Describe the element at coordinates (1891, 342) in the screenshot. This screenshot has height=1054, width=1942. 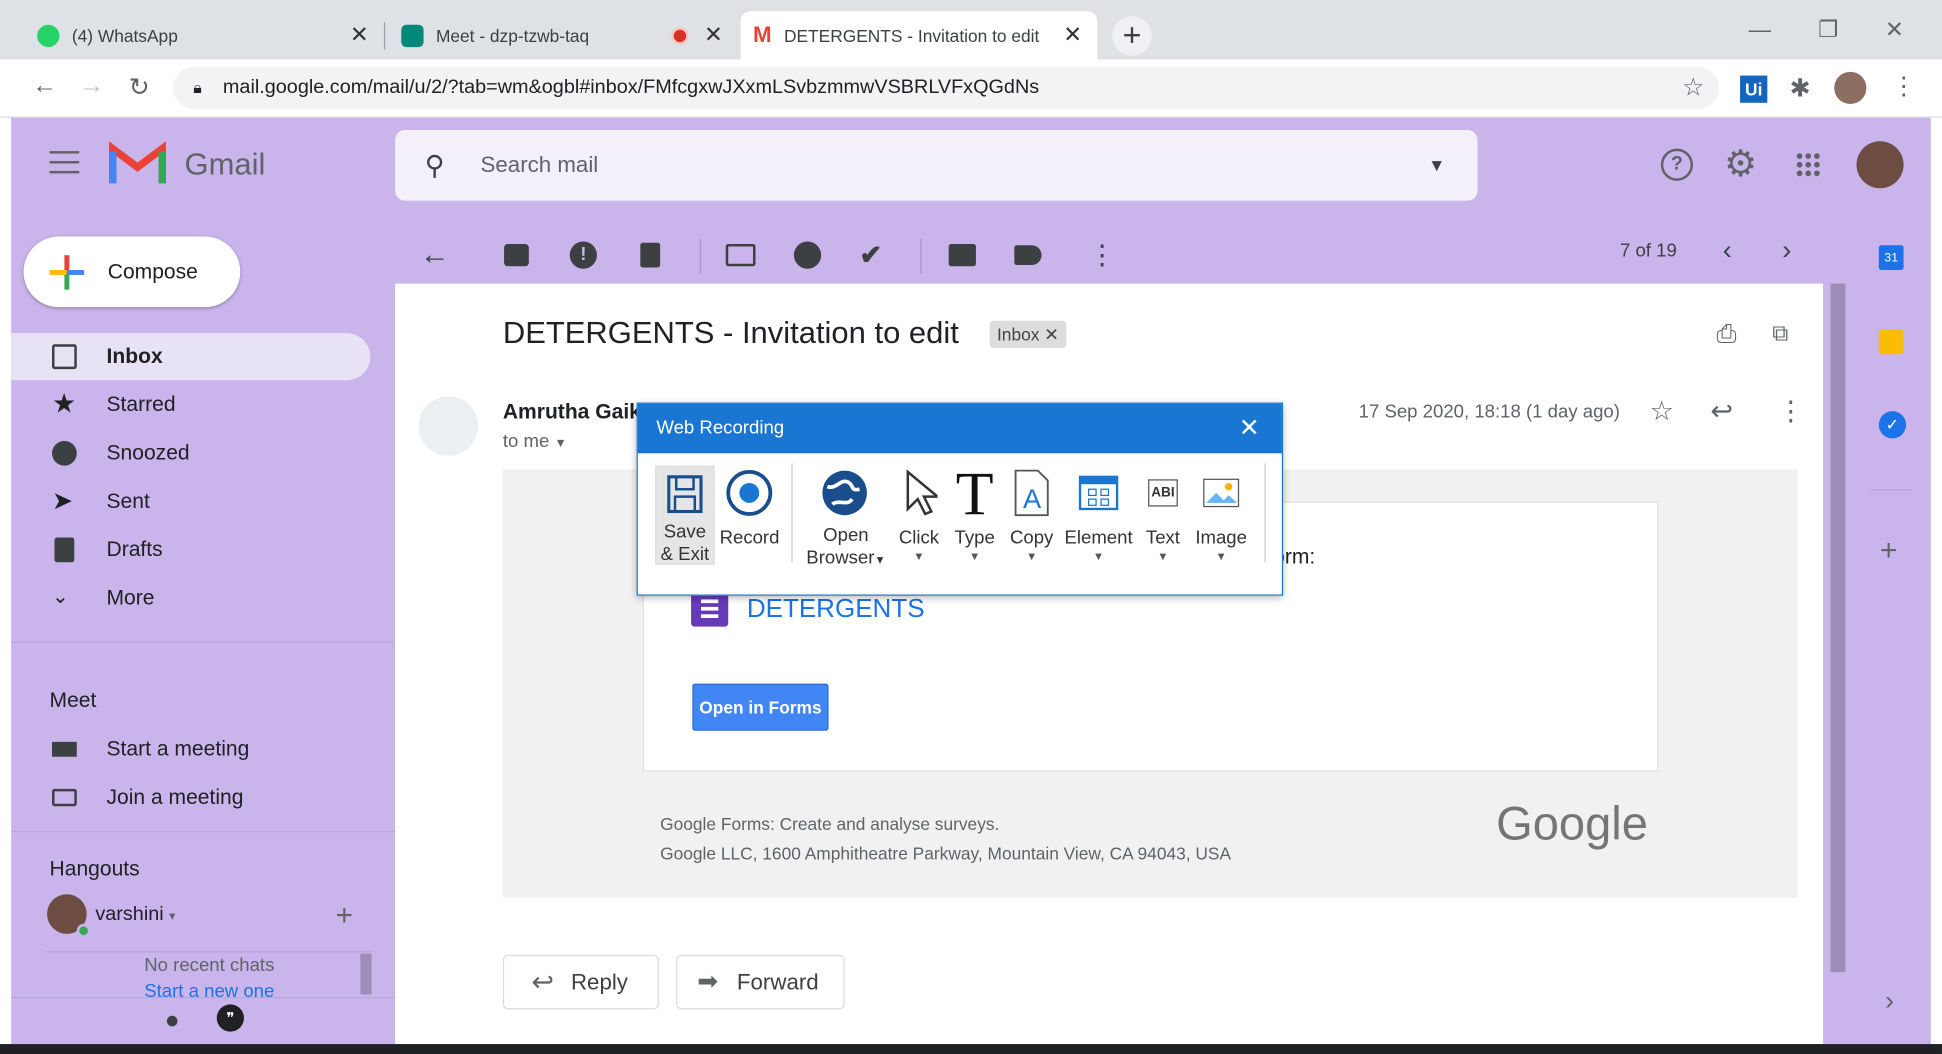
I see `keep-icon` at that location.